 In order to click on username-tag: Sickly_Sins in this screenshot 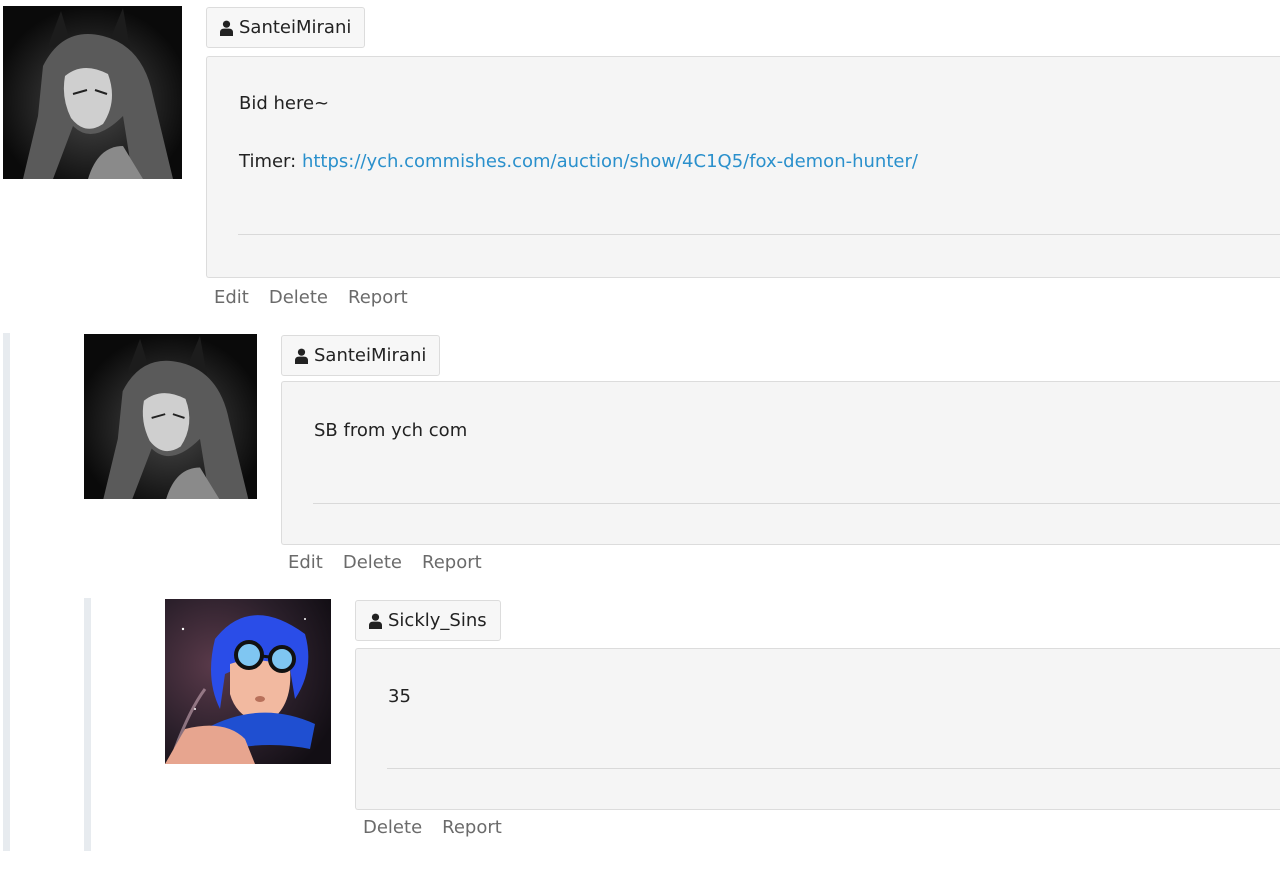, I will do `click(428, 620)`.